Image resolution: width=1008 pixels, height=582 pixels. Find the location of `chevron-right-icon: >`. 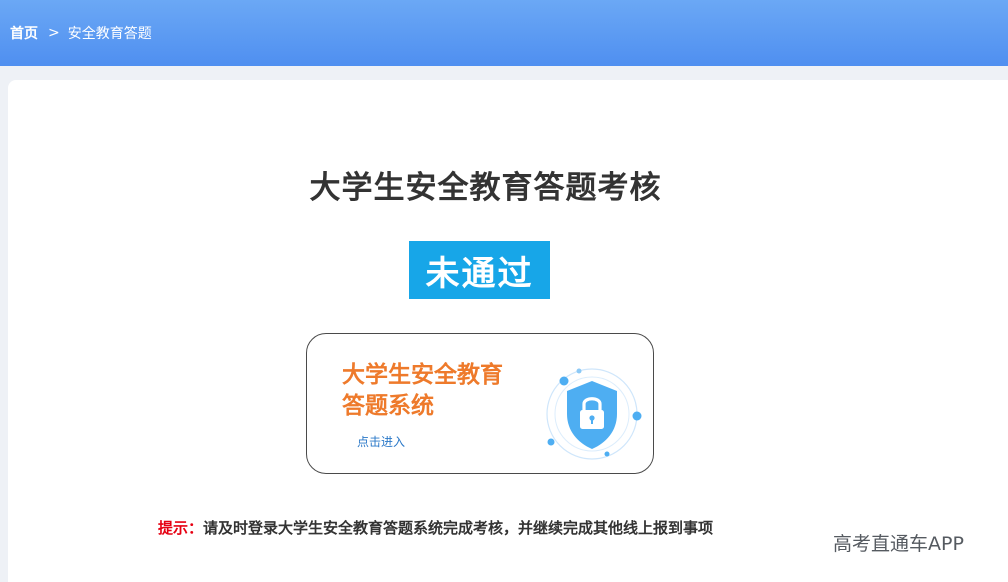

chevron-right-icon: > is located at coordinates (54, 33).